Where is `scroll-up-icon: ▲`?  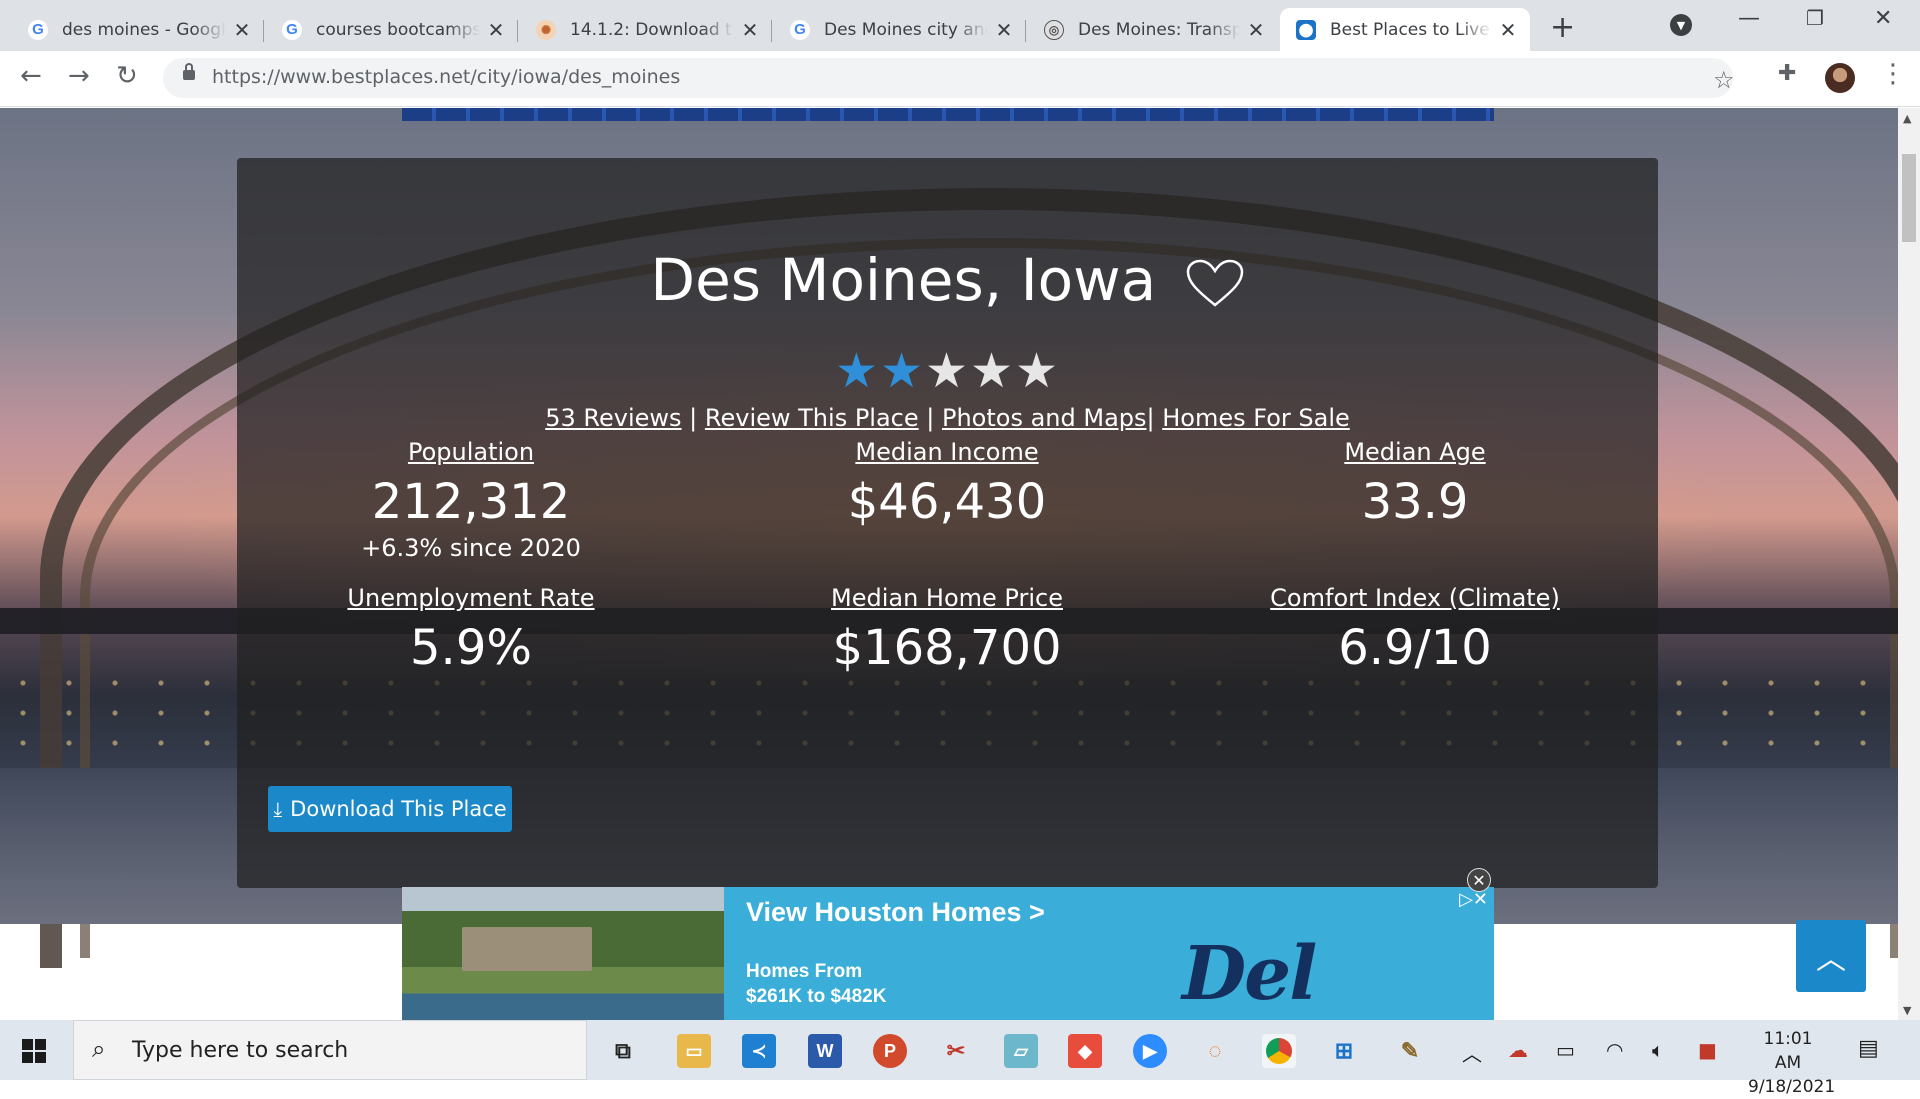
scroll-up-icon: ▲ is located at coordinates (1907, 118).